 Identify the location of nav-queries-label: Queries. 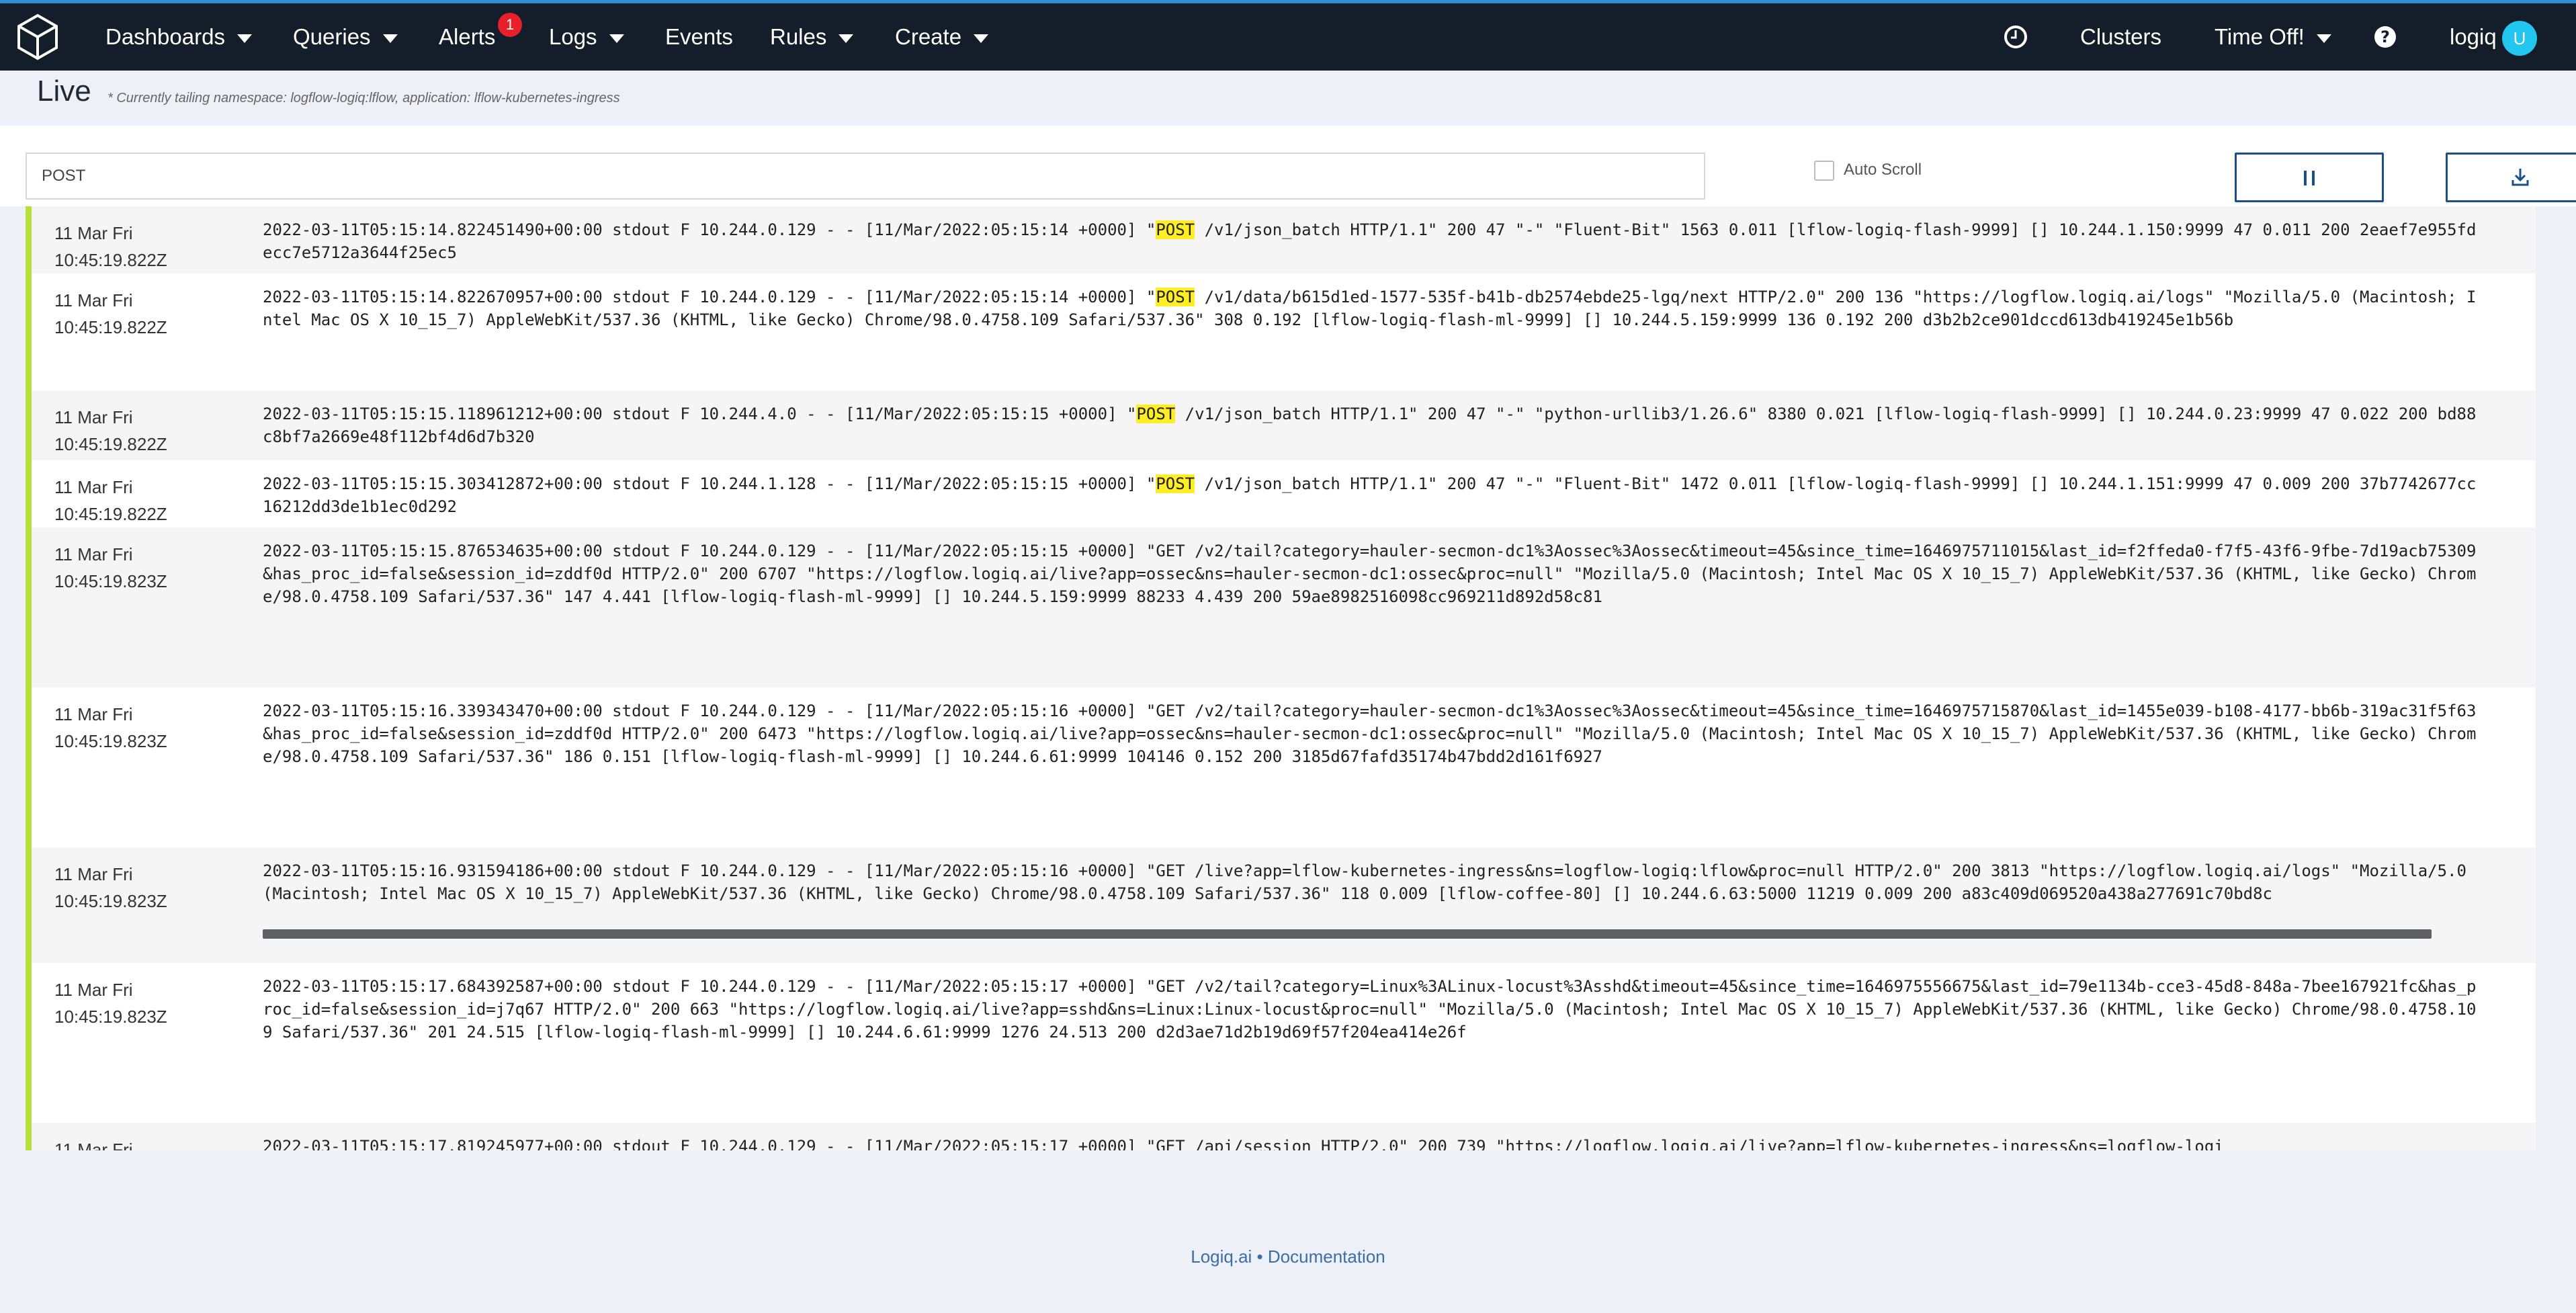
(332, 37).